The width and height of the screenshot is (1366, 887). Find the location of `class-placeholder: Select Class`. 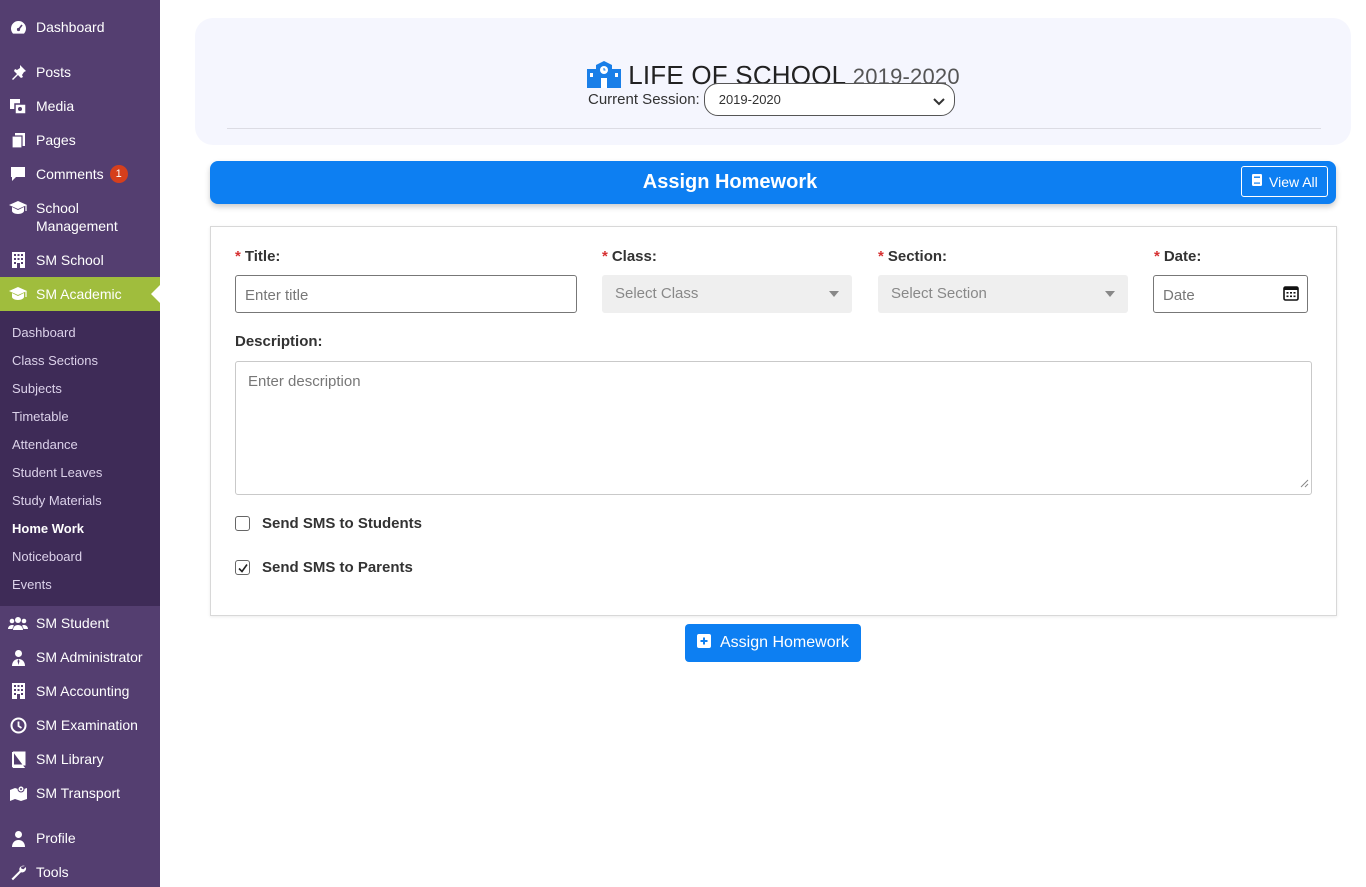

class-placeholder: Select Class is located at coordinates (657, 293).